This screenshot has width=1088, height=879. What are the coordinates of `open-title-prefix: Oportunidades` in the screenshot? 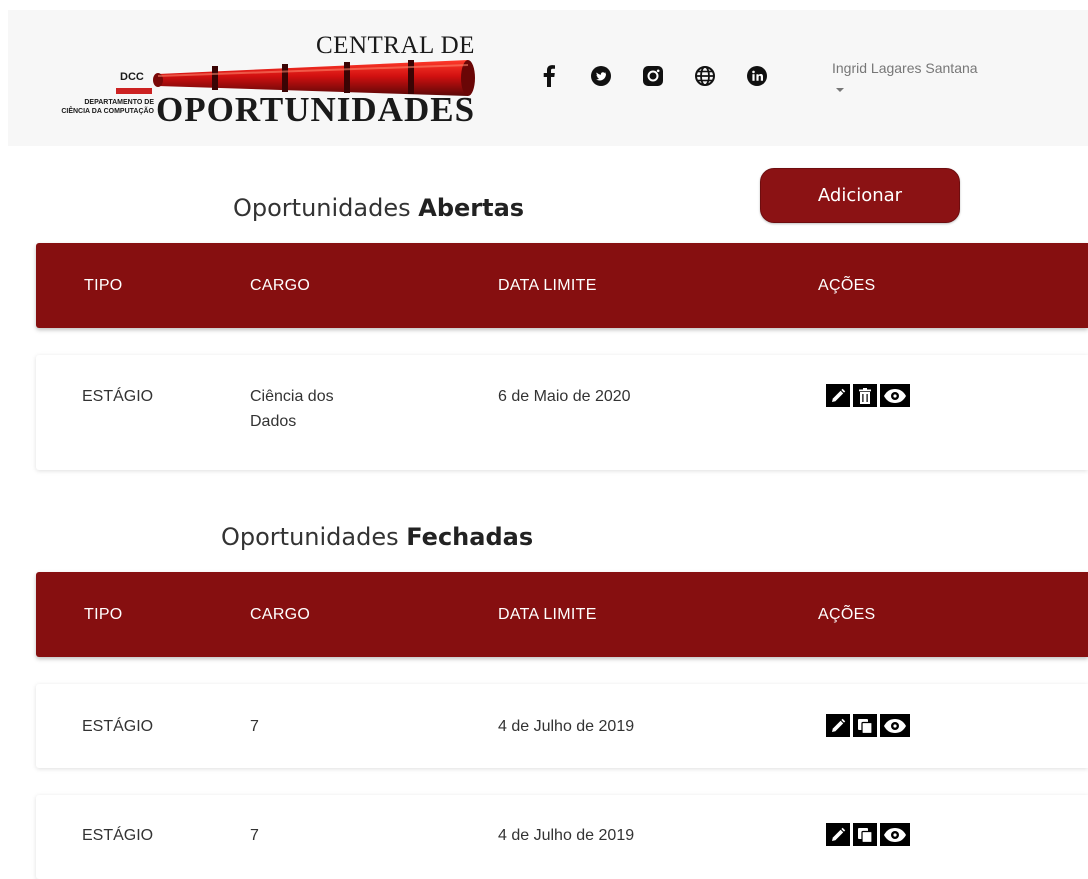 It's located at (326, 208).